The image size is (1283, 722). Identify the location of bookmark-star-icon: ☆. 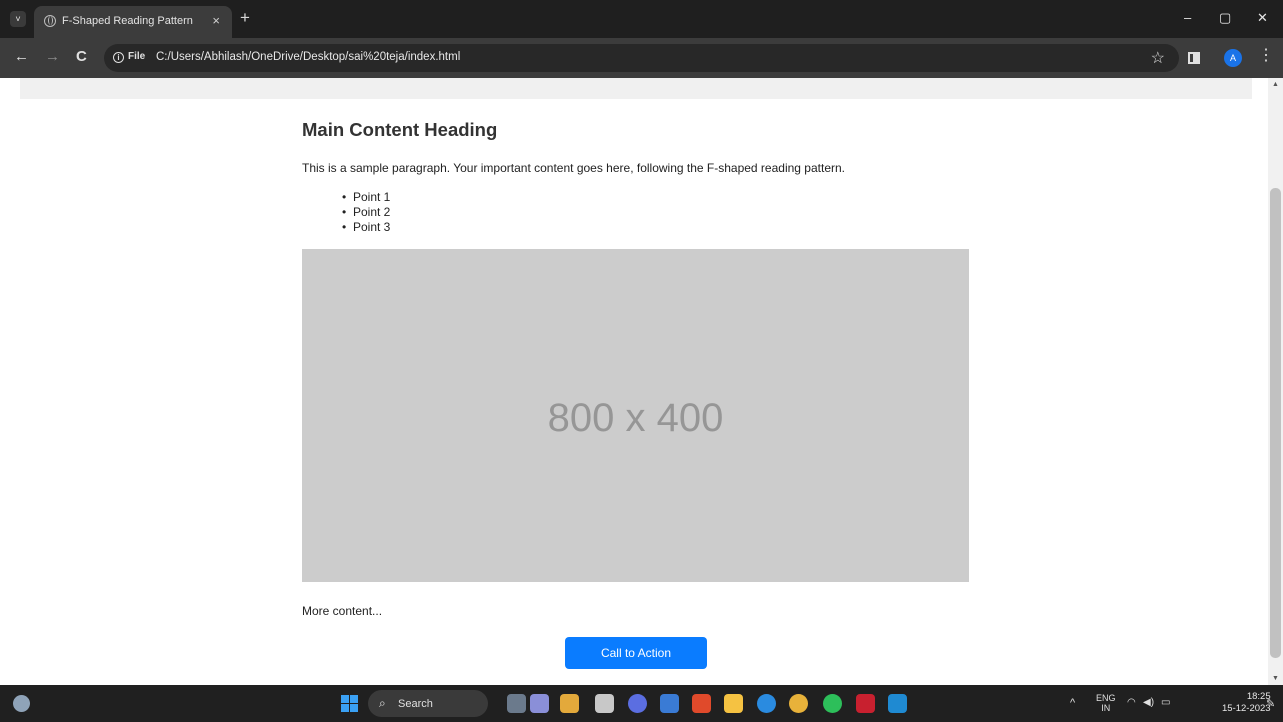
(1158, 58).